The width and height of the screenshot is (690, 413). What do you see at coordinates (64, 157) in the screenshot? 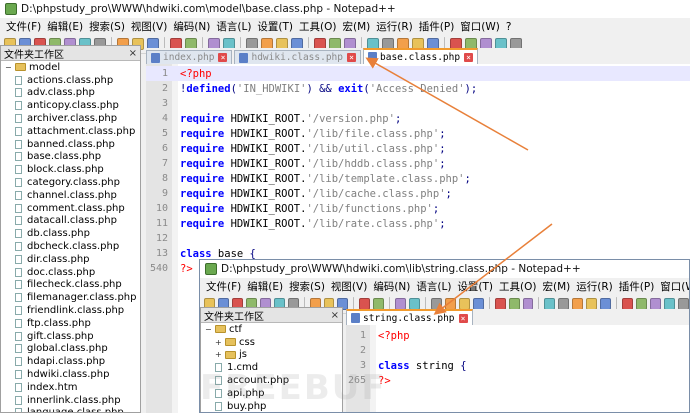
I see `tree-file-label: base.class.php` at bounding box center [64, 157].